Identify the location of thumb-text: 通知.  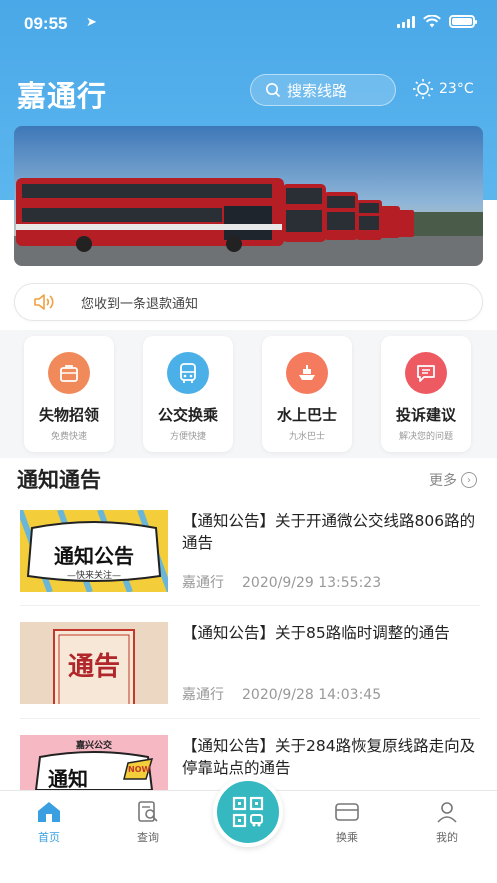
(68, 778).